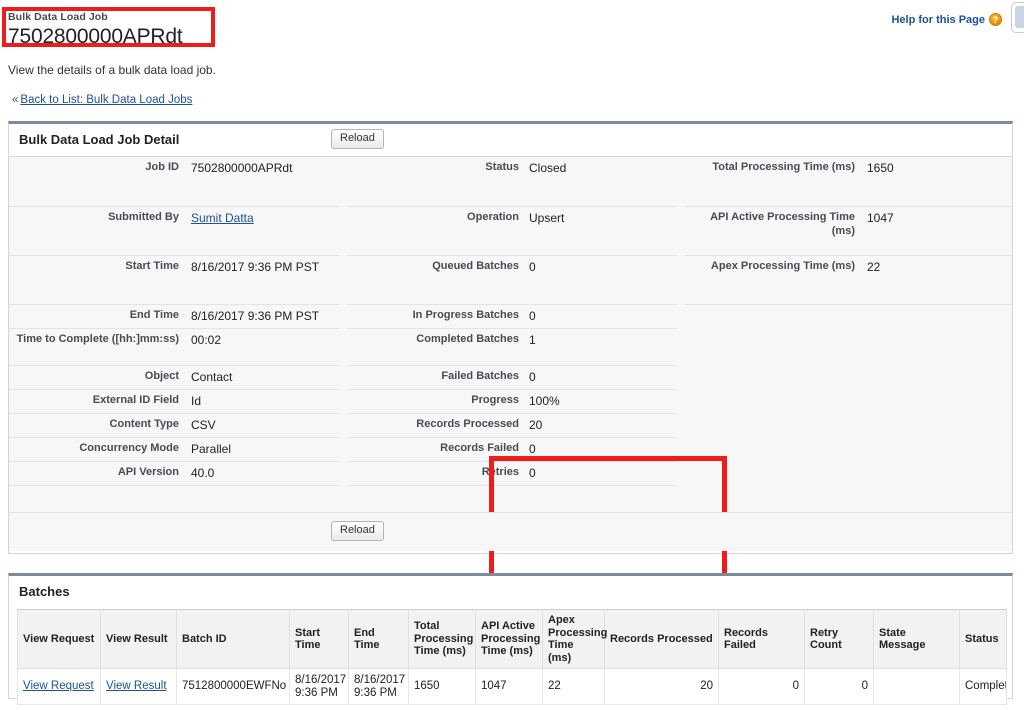  I want to click on page-title: 7502800000APRdt, so click(95, 36).